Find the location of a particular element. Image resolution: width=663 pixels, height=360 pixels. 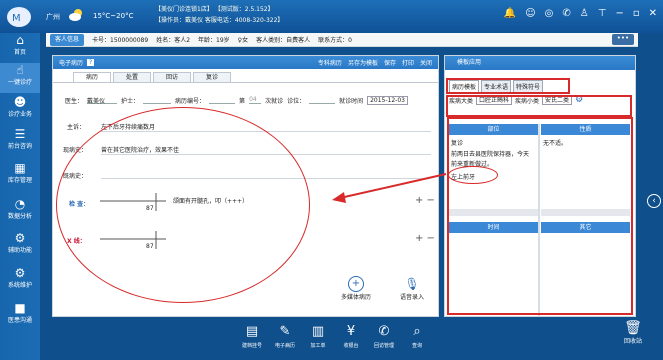

nurse-select is located at coordinates (157, 100).